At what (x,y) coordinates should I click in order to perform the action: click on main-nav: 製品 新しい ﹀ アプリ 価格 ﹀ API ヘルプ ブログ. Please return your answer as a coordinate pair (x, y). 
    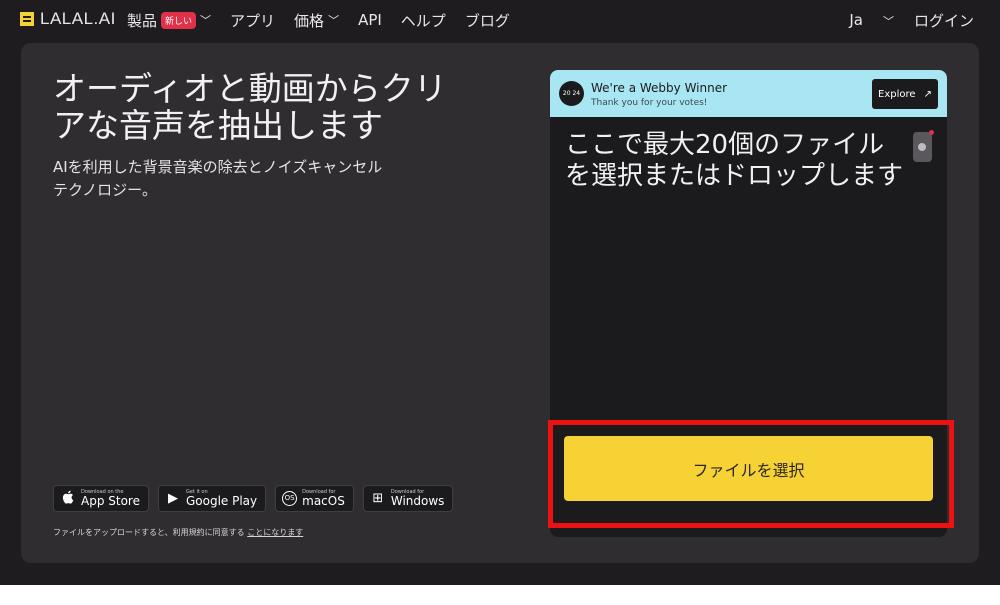
    Looking at the image, I should click on (328, 20).